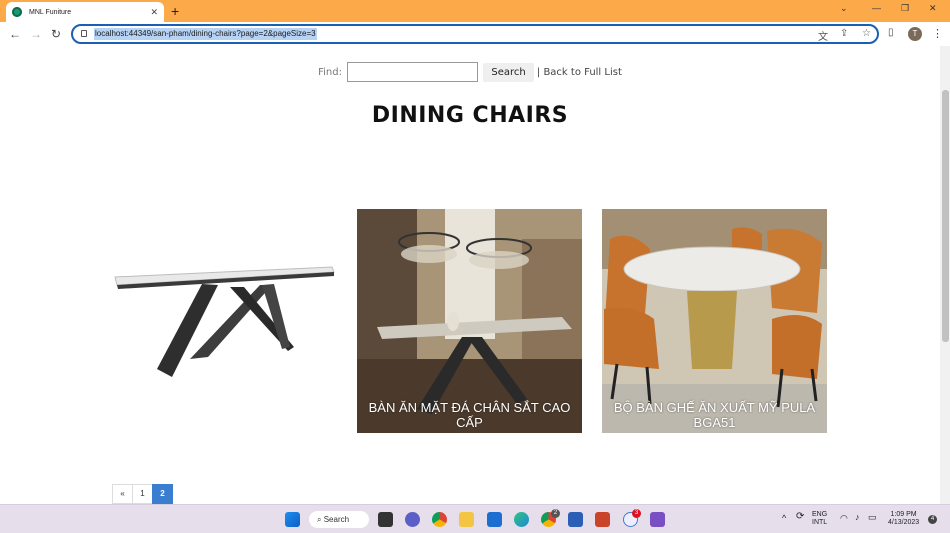 This screenshot has width=950, height=533. I want to click on scrollbar-thumb, so click(945, 216).